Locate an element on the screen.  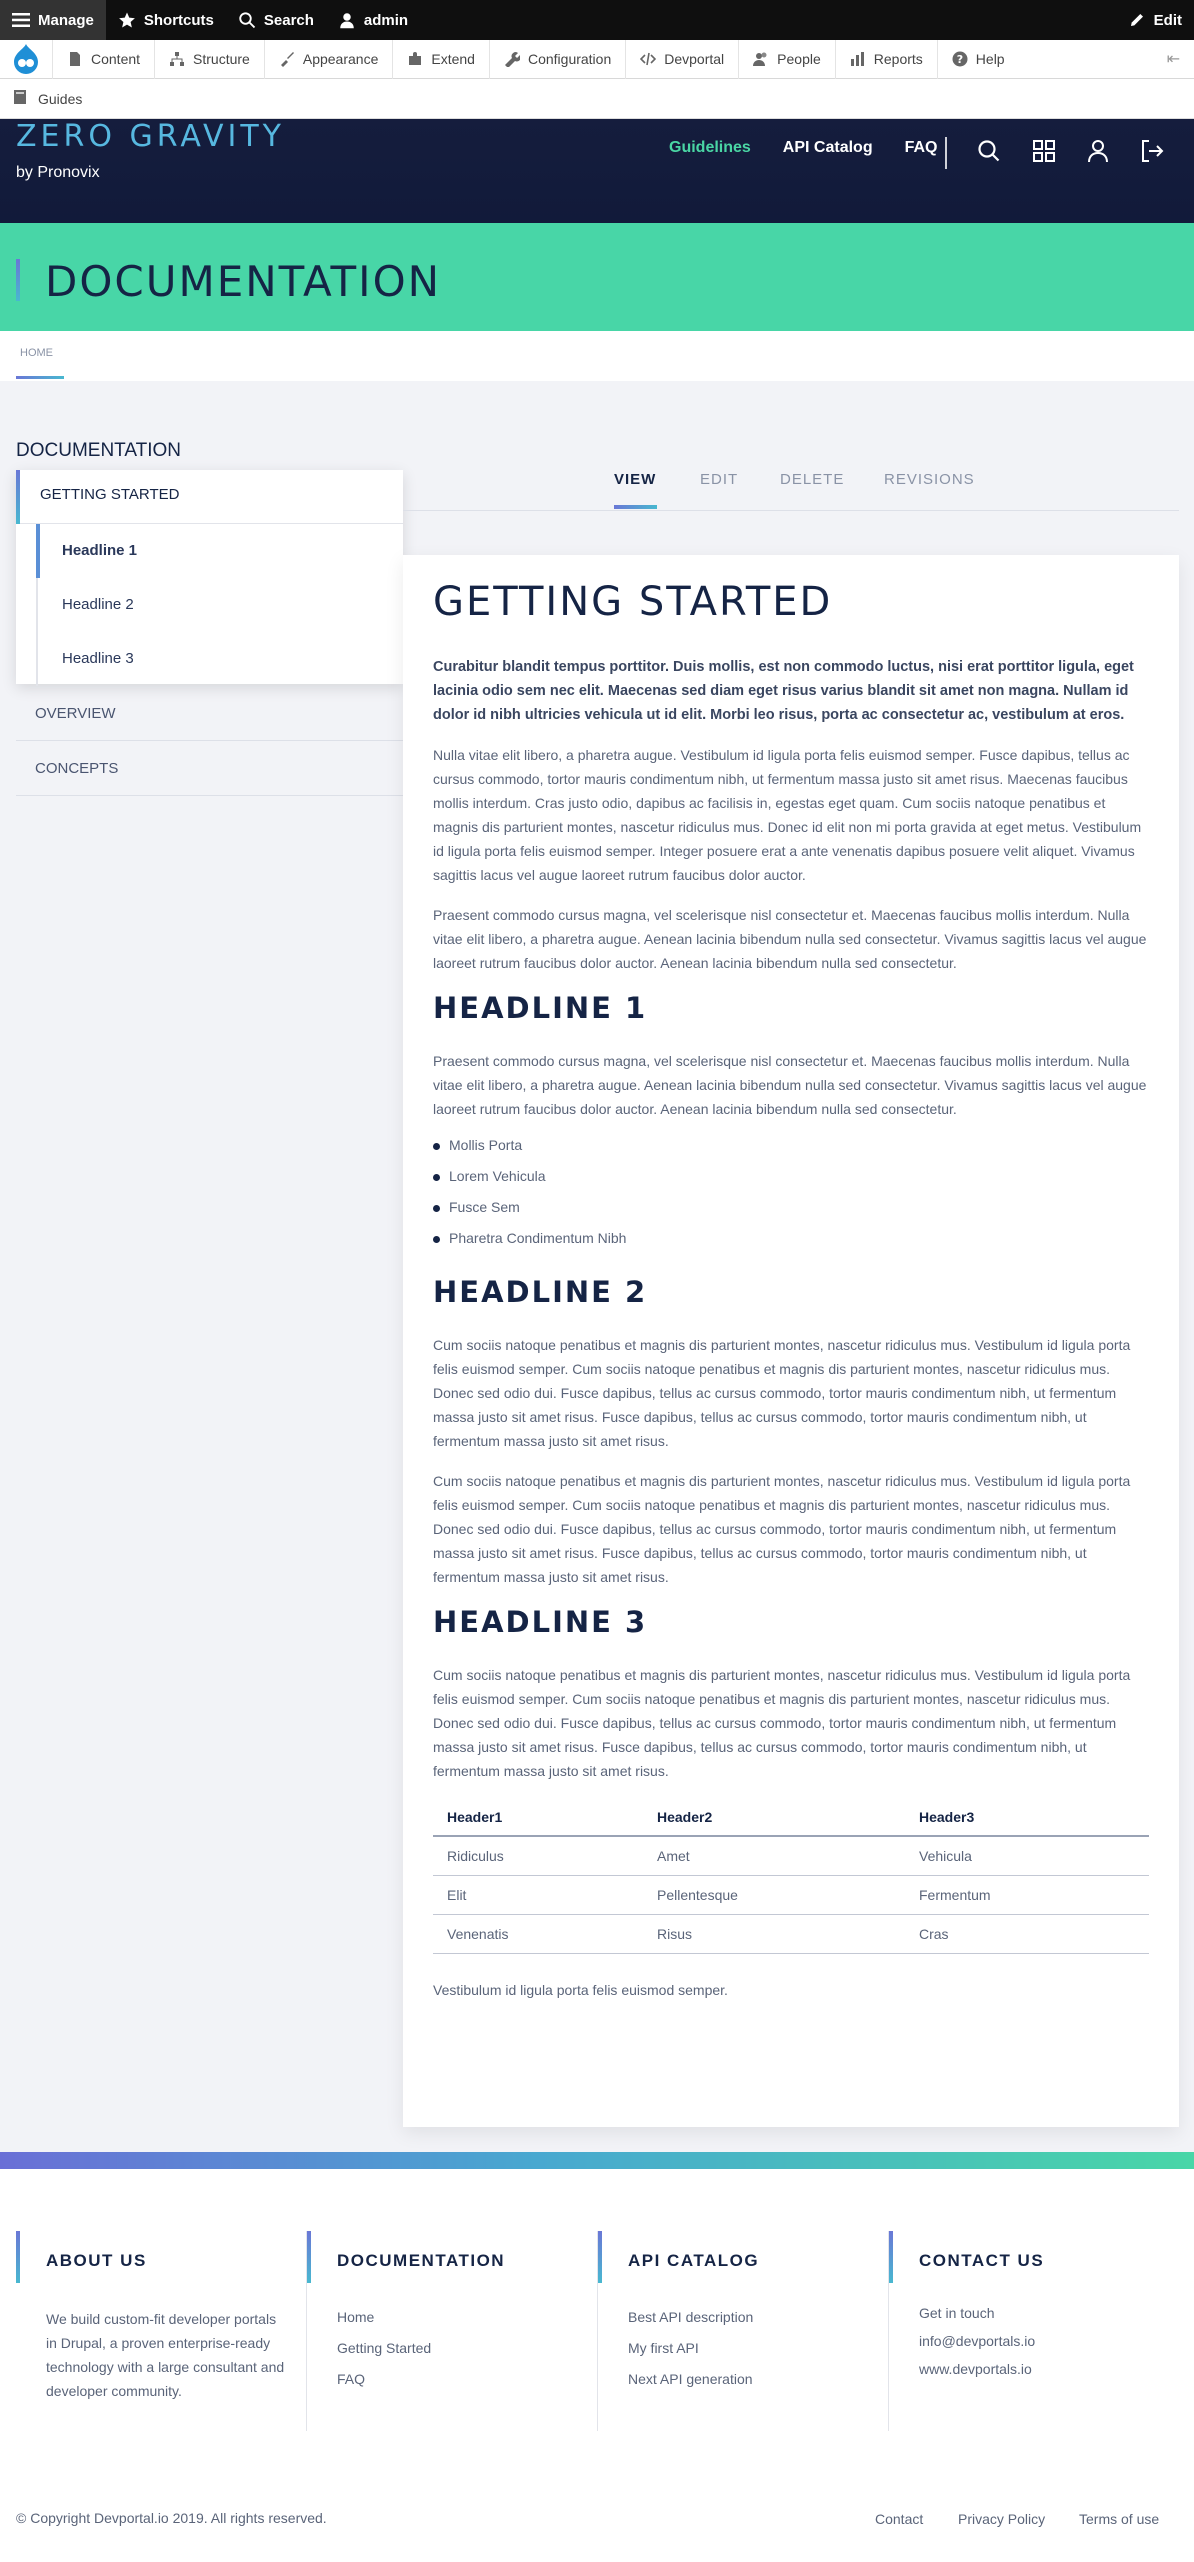
footer-gradient-divider is located at coordinates (597, 2160).